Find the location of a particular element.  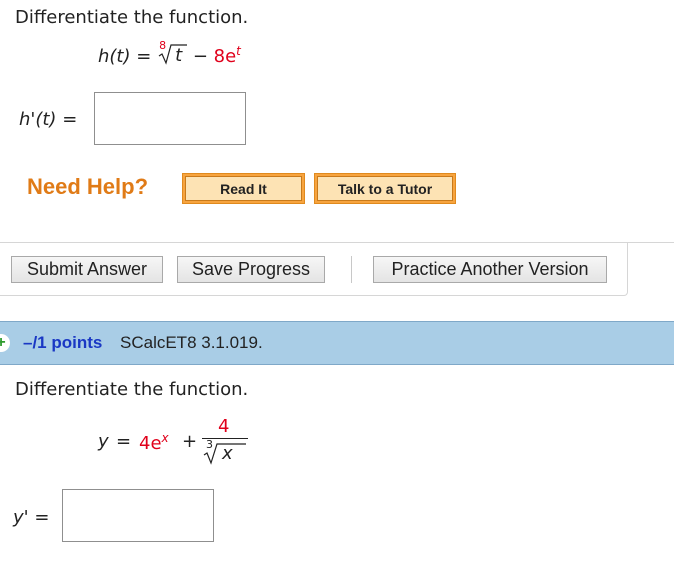

save-progress-button: Save Progress is located at coordinates (251, 269).